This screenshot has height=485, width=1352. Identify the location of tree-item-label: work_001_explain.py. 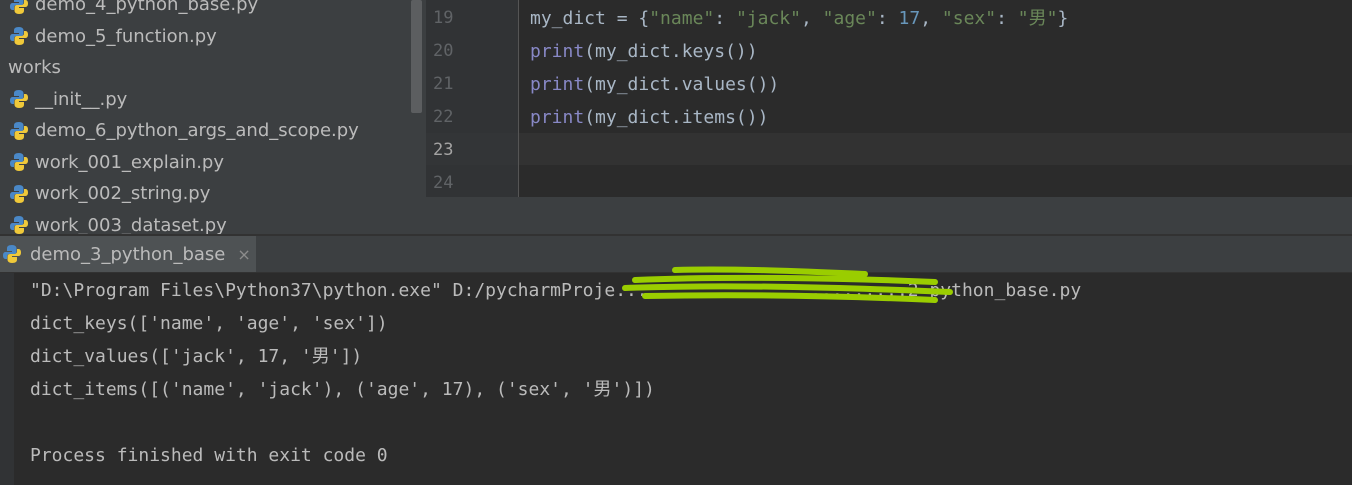
(129, 162).